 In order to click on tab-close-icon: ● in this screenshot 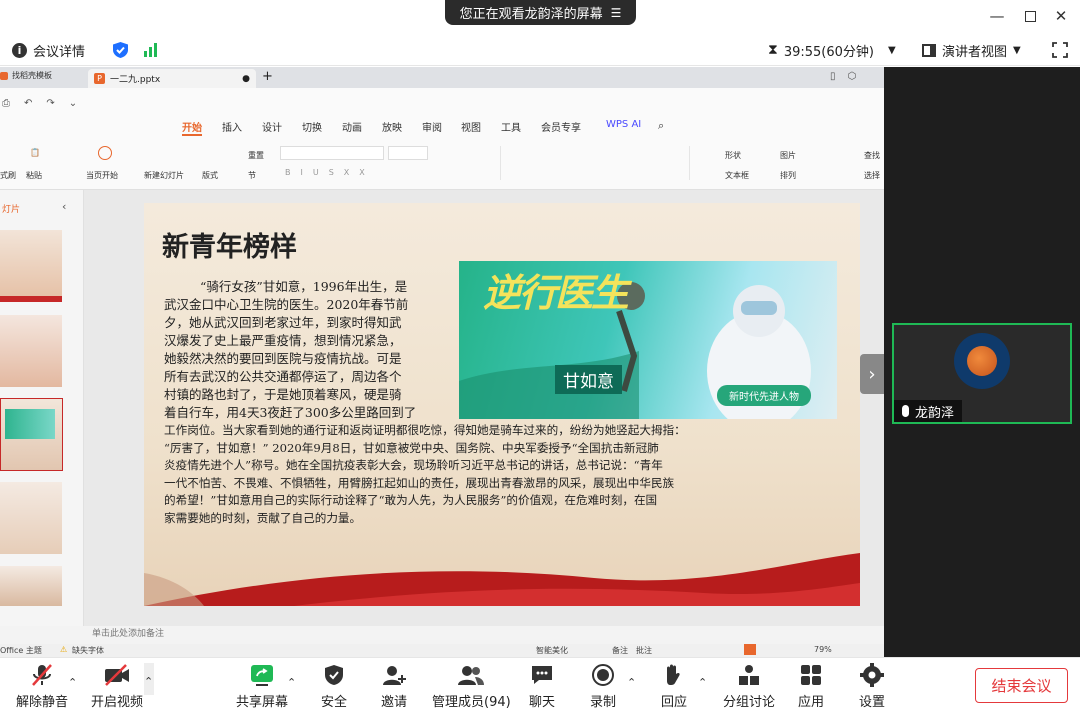, I will do `click(246, 79)`.